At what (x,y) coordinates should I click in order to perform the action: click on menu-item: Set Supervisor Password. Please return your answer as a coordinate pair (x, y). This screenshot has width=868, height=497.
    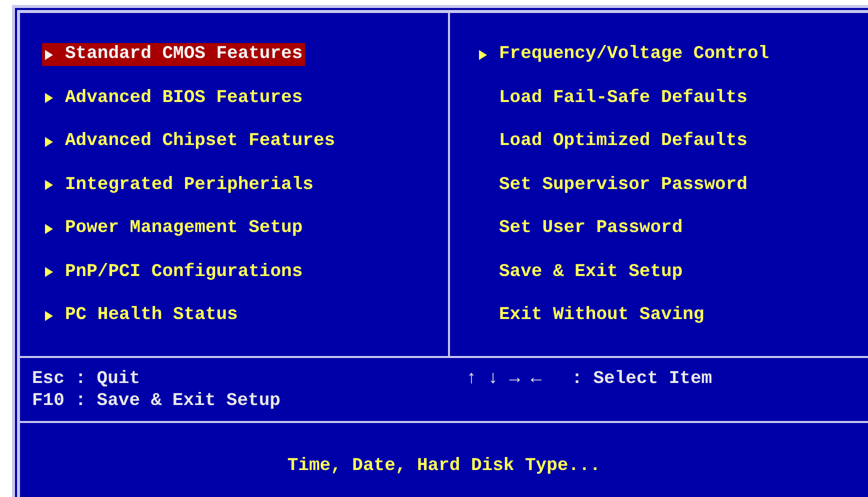
    Looking at the image, I should click on (613, 185).